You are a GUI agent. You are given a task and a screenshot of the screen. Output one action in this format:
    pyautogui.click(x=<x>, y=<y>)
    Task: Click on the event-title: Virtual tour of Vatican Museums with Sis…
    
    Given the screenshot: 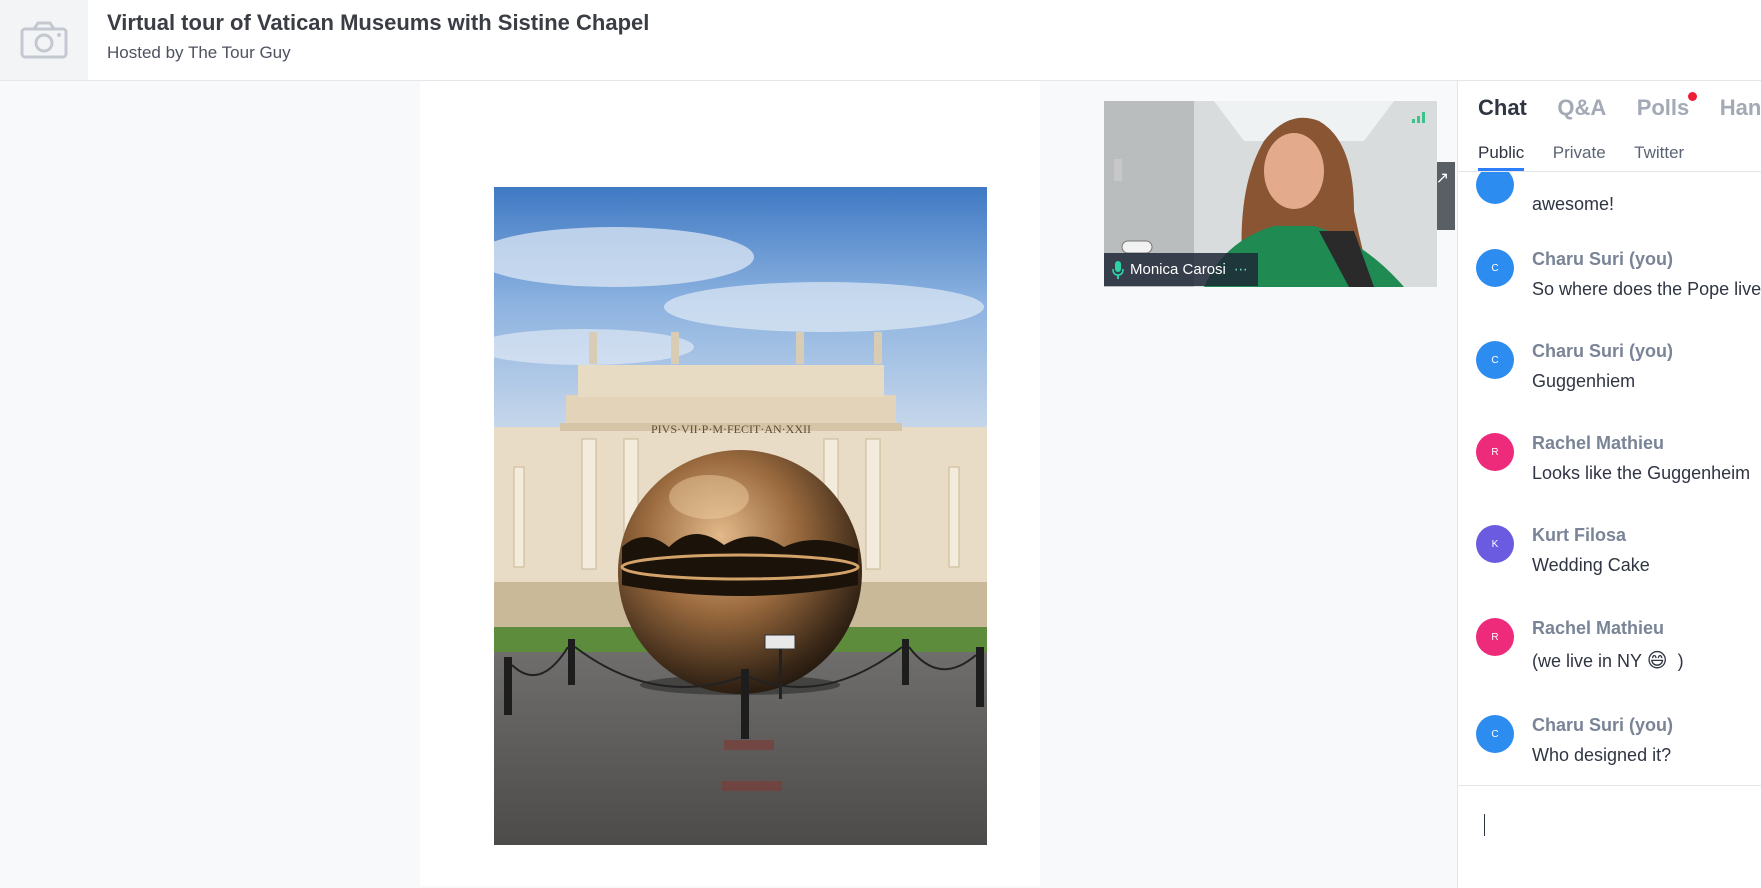 What is the action you would take?
    pyautogui.click(x=378, y=22)
    